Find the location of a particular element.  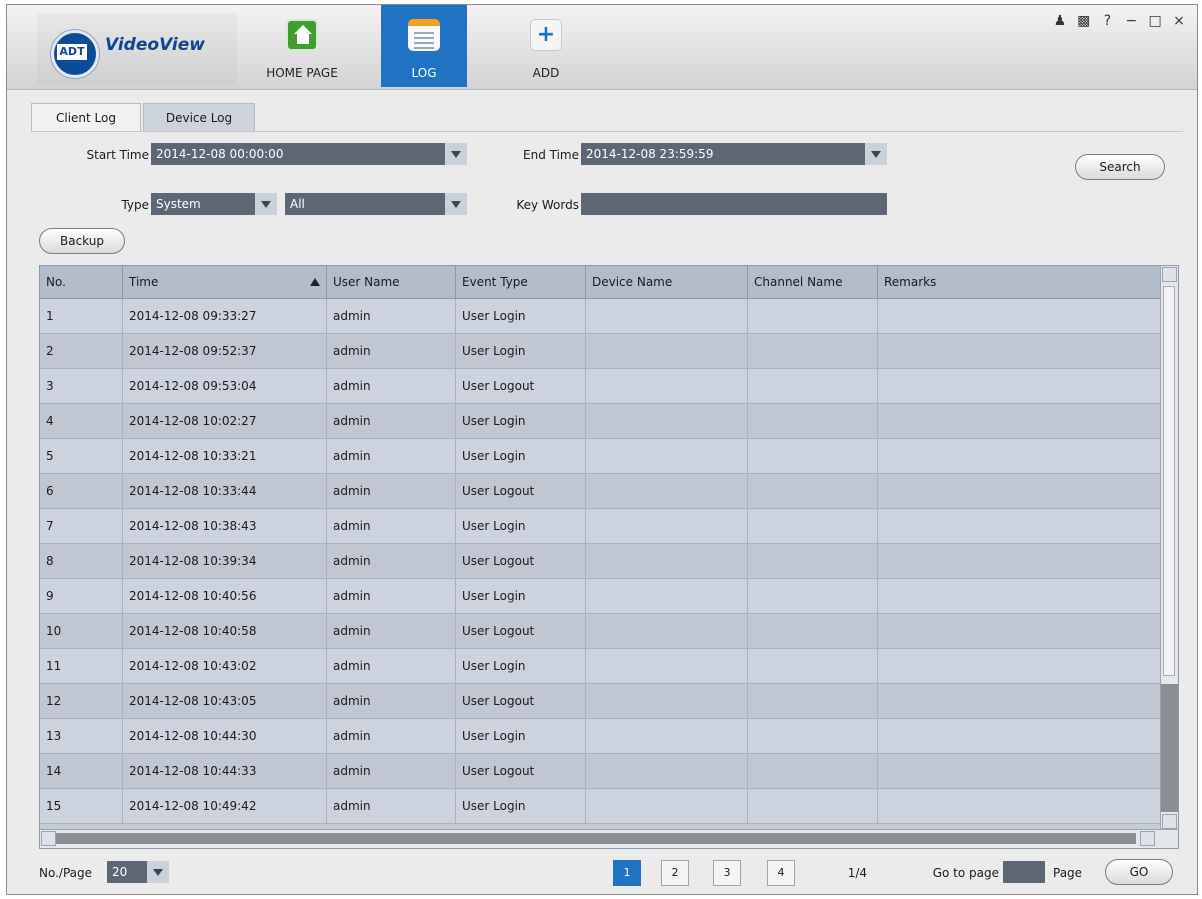

vertical-scrollbar is located at coordinates (1169, 548).